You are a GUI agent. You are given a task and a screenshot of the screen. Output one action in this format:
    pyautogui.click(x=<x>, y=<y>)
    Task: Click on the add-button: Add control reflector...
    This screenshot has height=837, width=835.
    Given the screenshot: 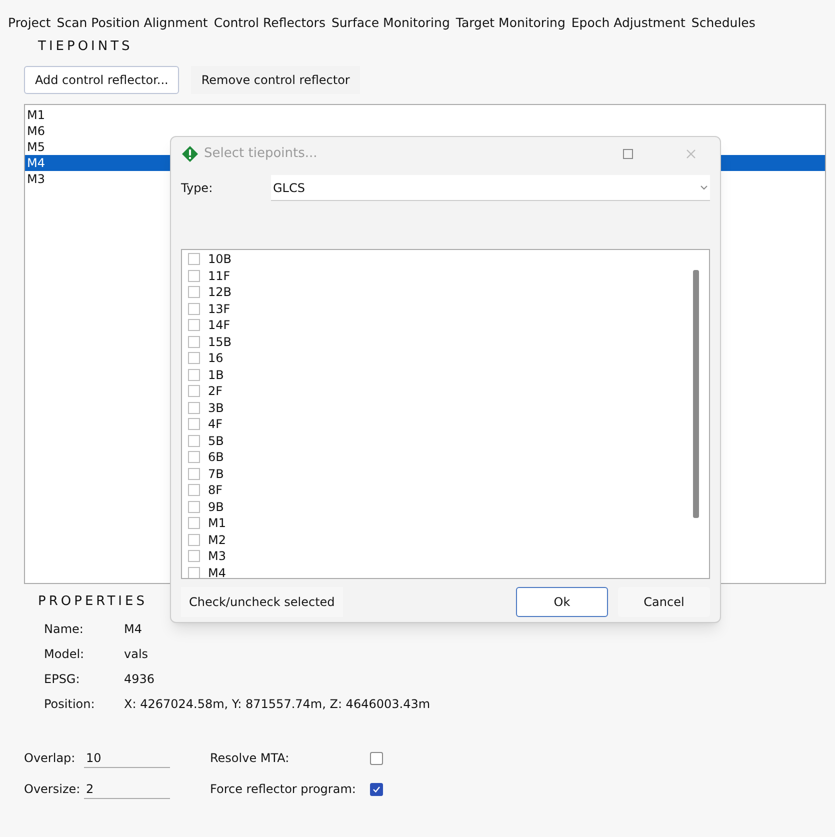 What is the action you would take?
    pyautogui.click(x=102, y=80)
    